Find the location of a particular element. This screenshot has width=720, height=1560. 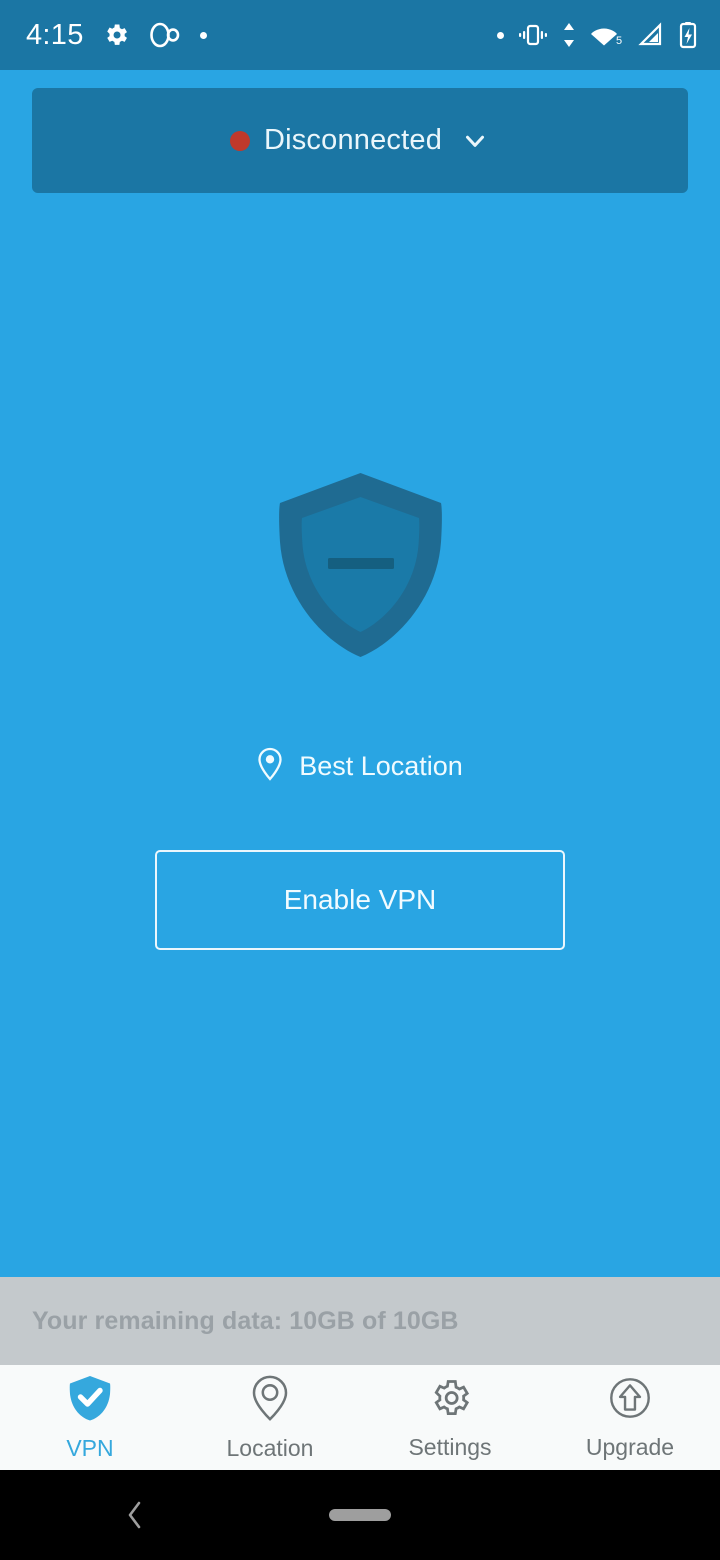

wifi-icon: 5 is located at coordinates (607, 35).